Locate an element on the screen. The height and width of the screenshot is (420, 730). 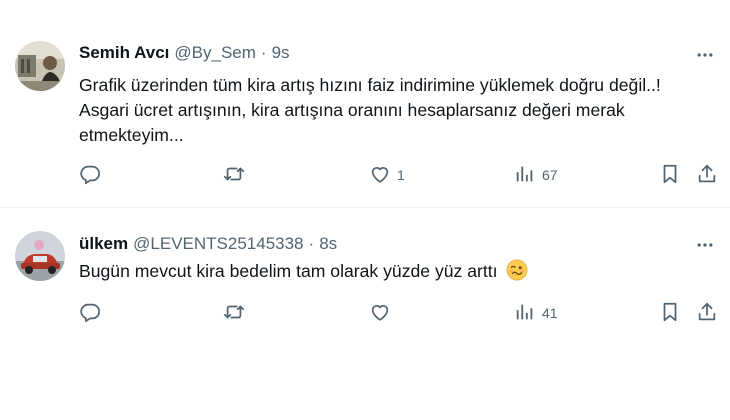
timestamp: 9s is located at coordinates (281, 53).